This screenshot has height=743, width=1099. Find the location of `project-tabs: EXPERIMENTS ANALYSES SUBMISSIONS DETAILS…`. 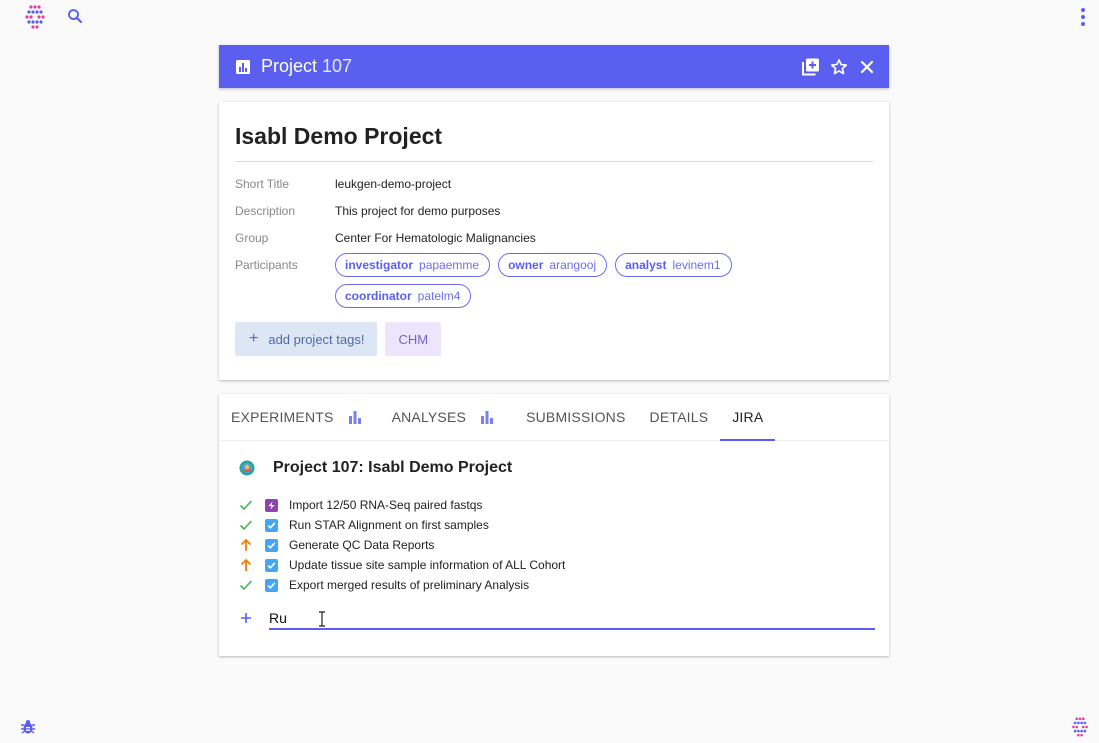

project-tabs: EXPERIMENTS ANALYSES SUBMISSIONS DETAILS… is located at coordinates (554, 417).